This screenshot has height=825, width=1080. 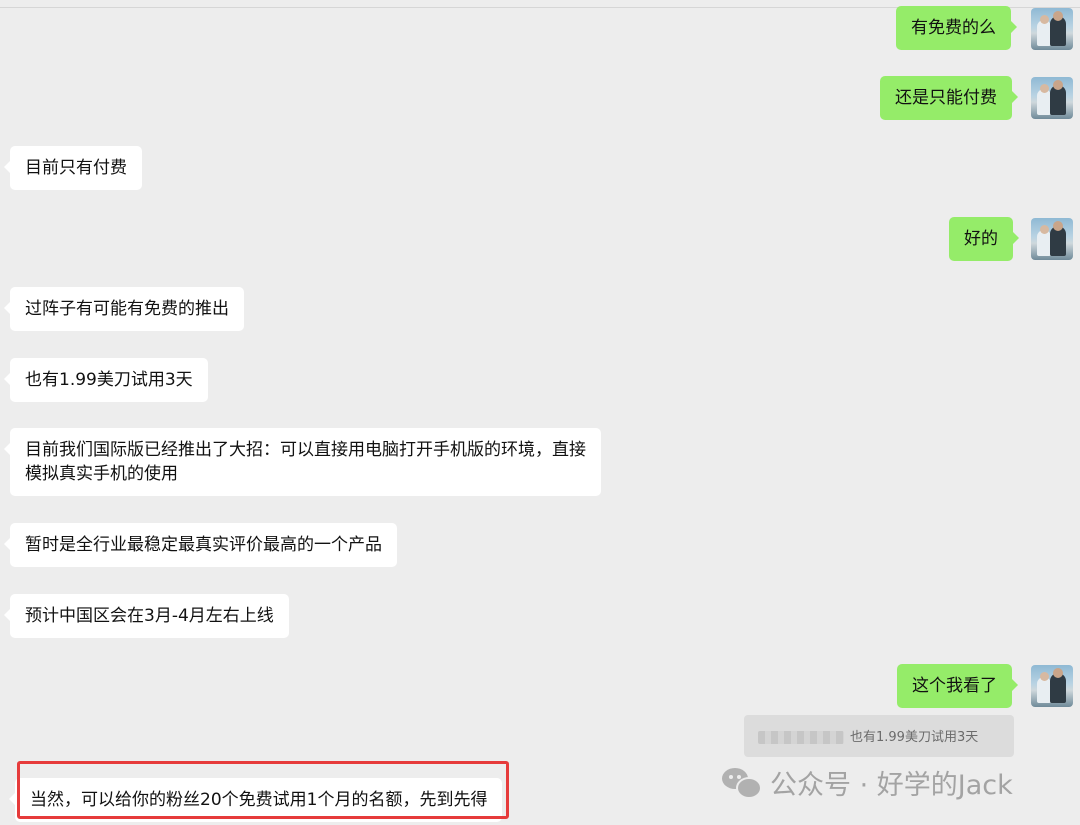 I want to click on message-text: 暂时是全行业最稳定最真实评价最高的一个产品, so click(x=203, y=545).